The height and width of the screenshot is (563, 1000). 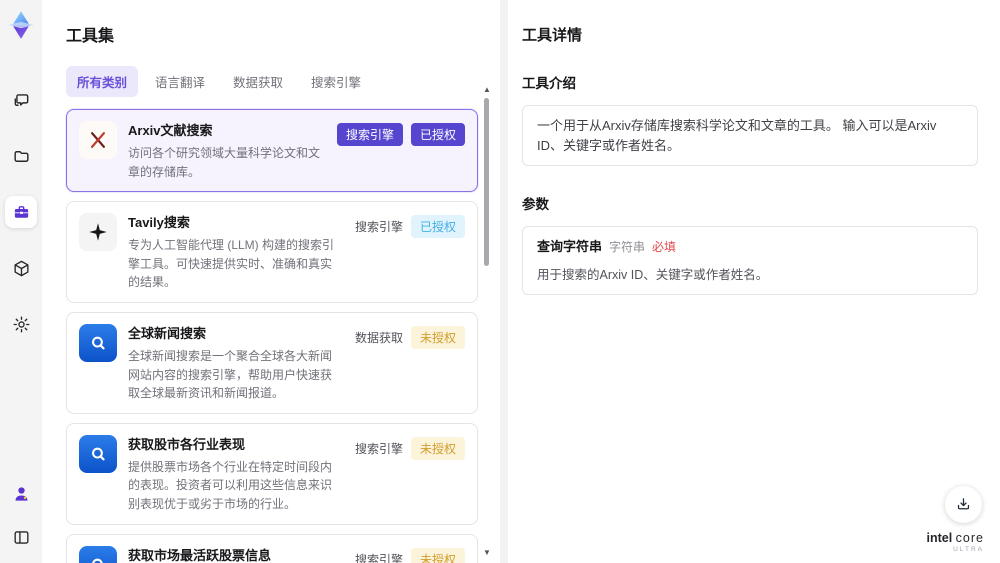 I want to click on nav-files, so click(x=21, y=156).